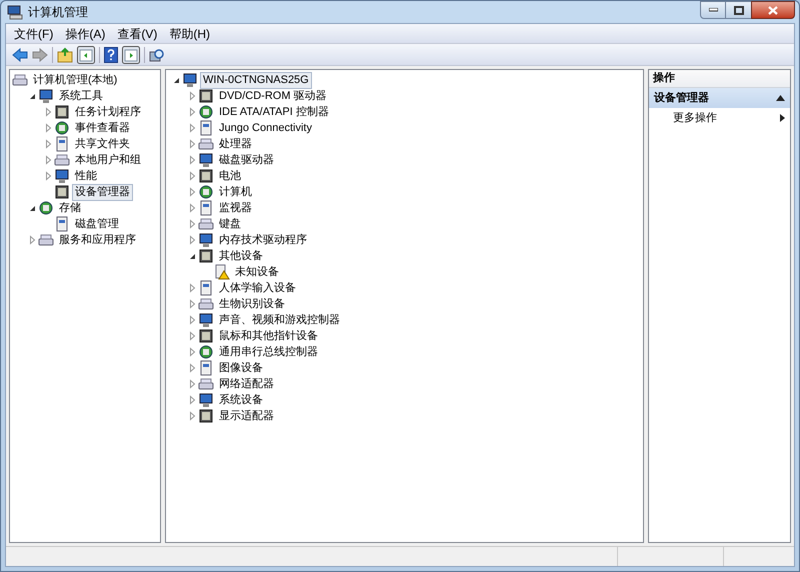 This screenshot has width=800, height=572. Describe the element at coordinates (265, 128) in the screenshot. I see `tree-item: Jungo Connectivity` at that location.